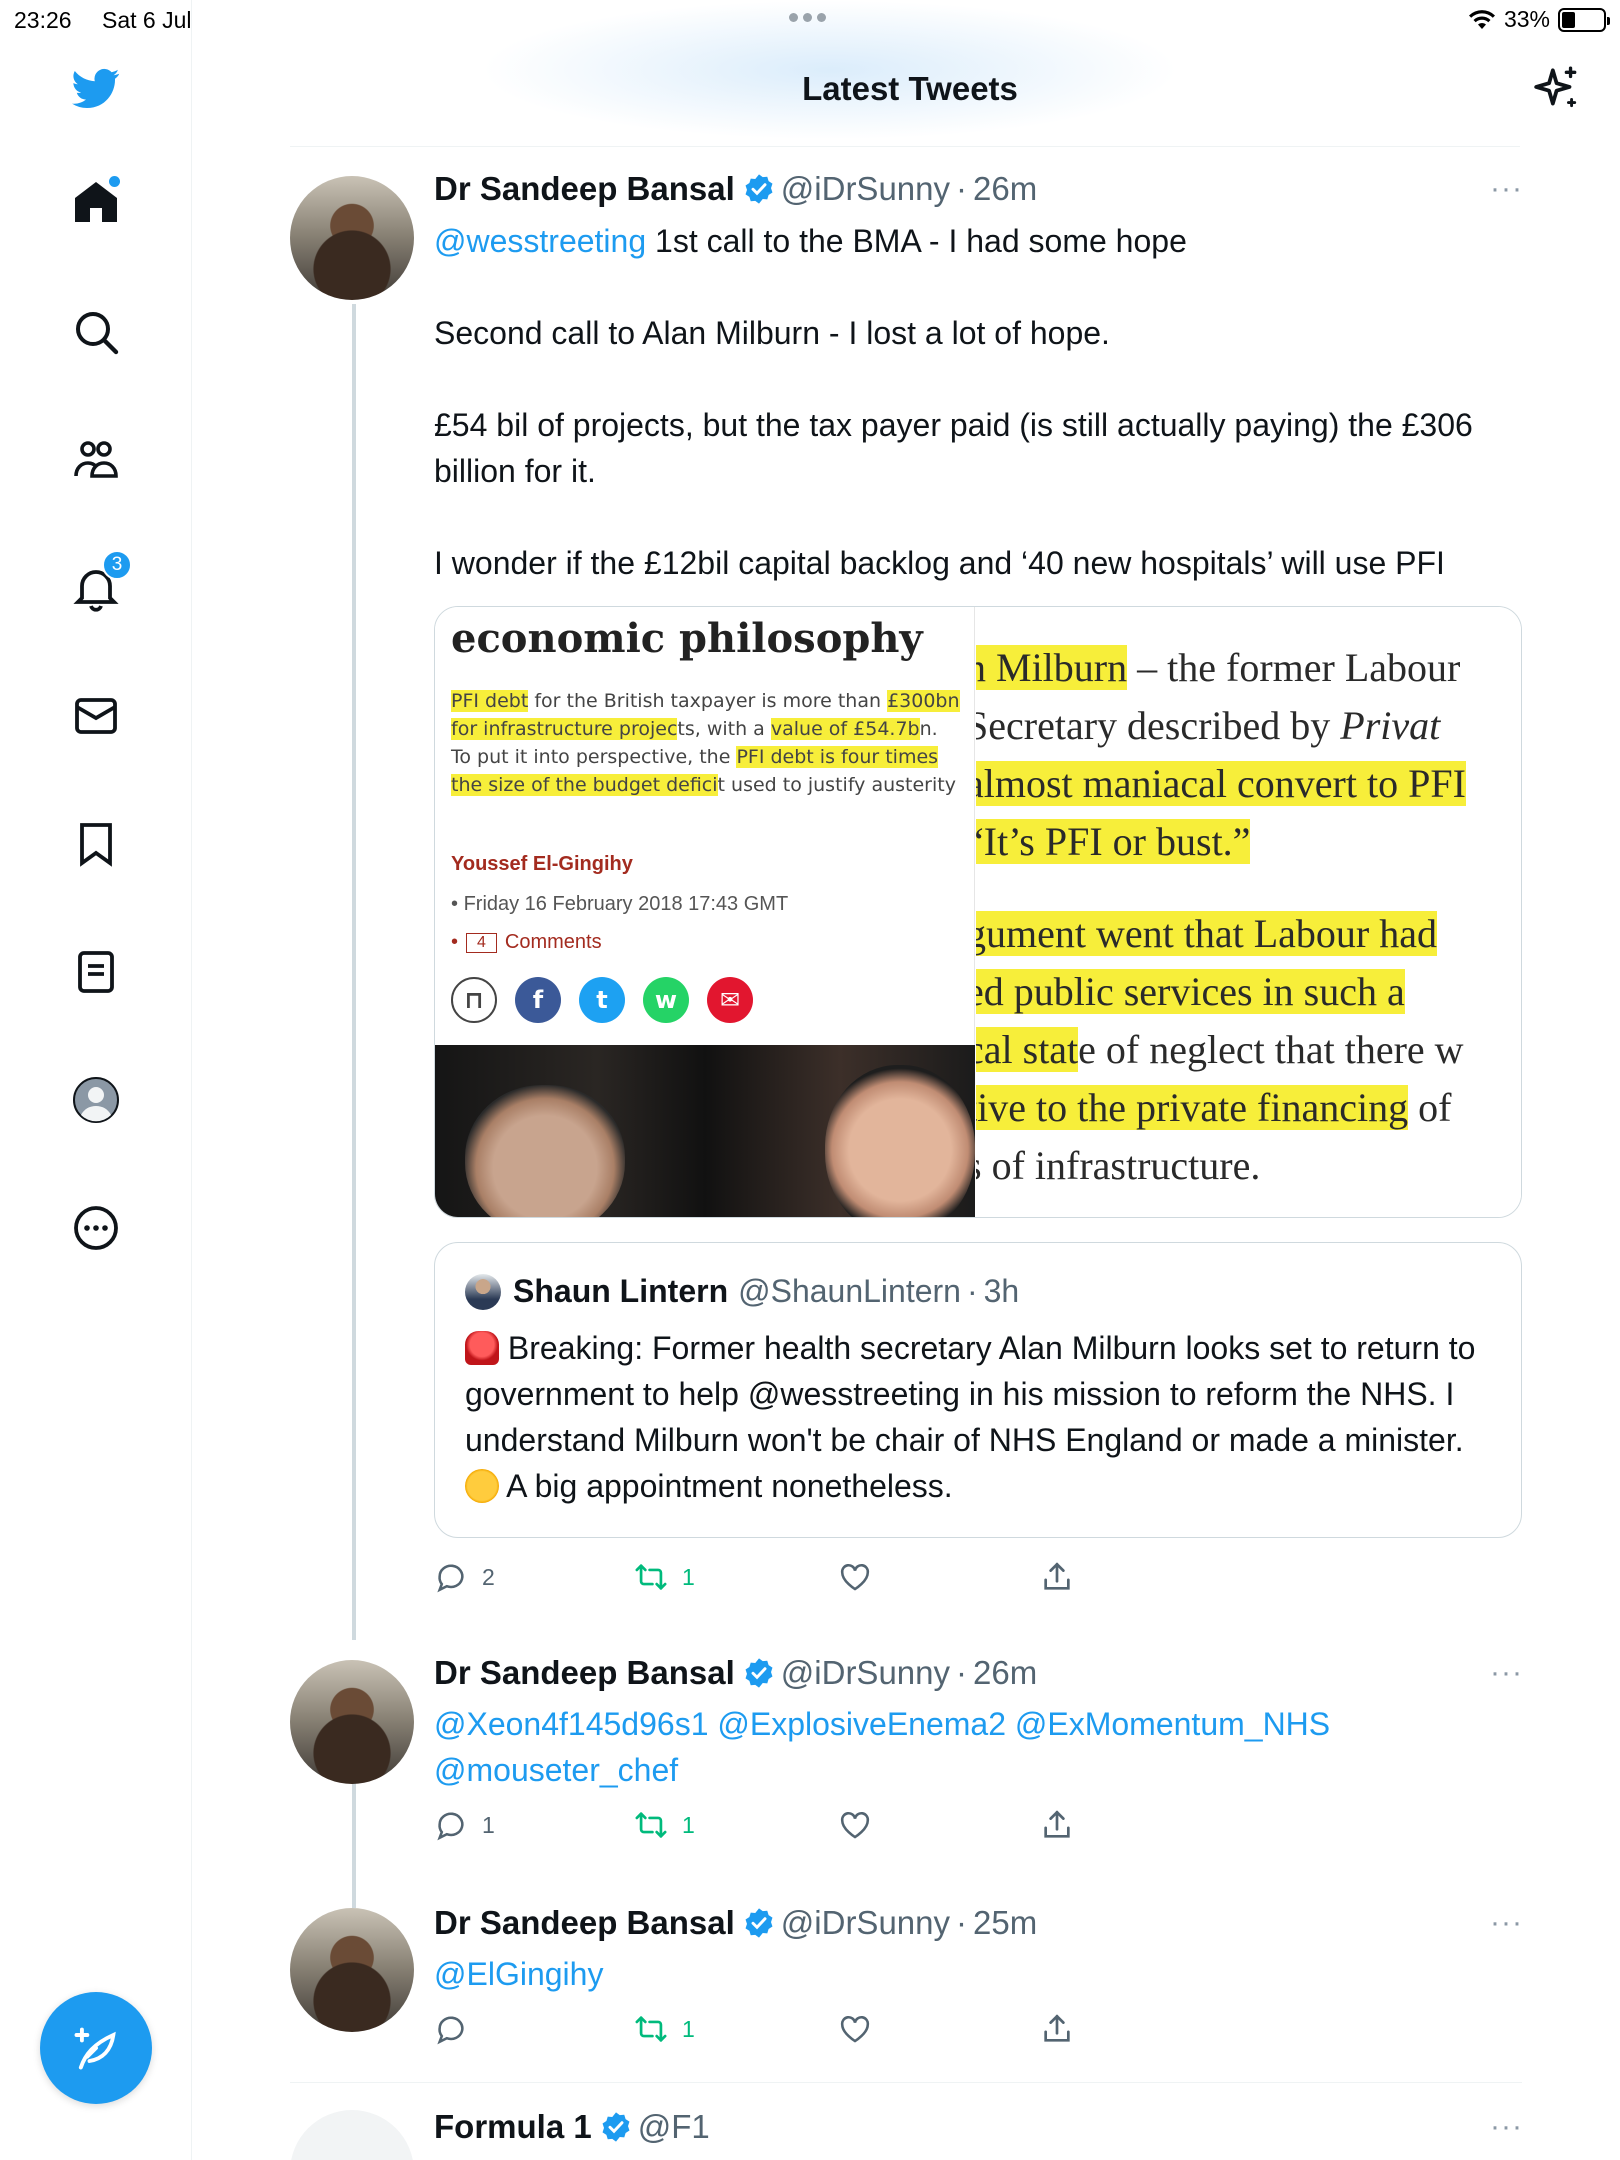 This screenshot has height=2160, width=1620. I want to click on tweet-text-line: 1st call to the BMA - I had some hope, so click(916, 241).